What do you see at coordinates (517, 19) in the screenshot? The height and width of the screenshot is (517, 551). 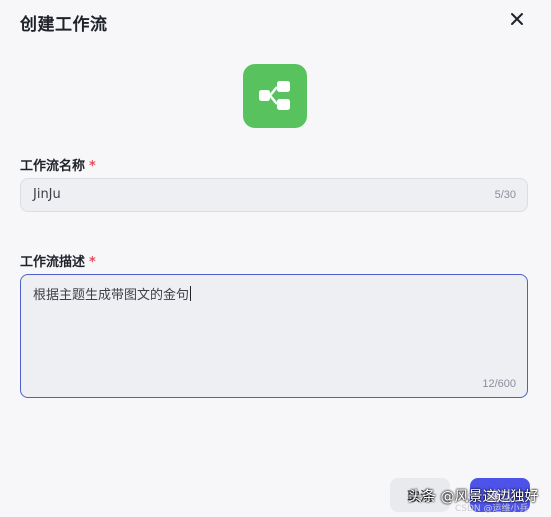 I see `close-icon` at bounding box center [517, 19].